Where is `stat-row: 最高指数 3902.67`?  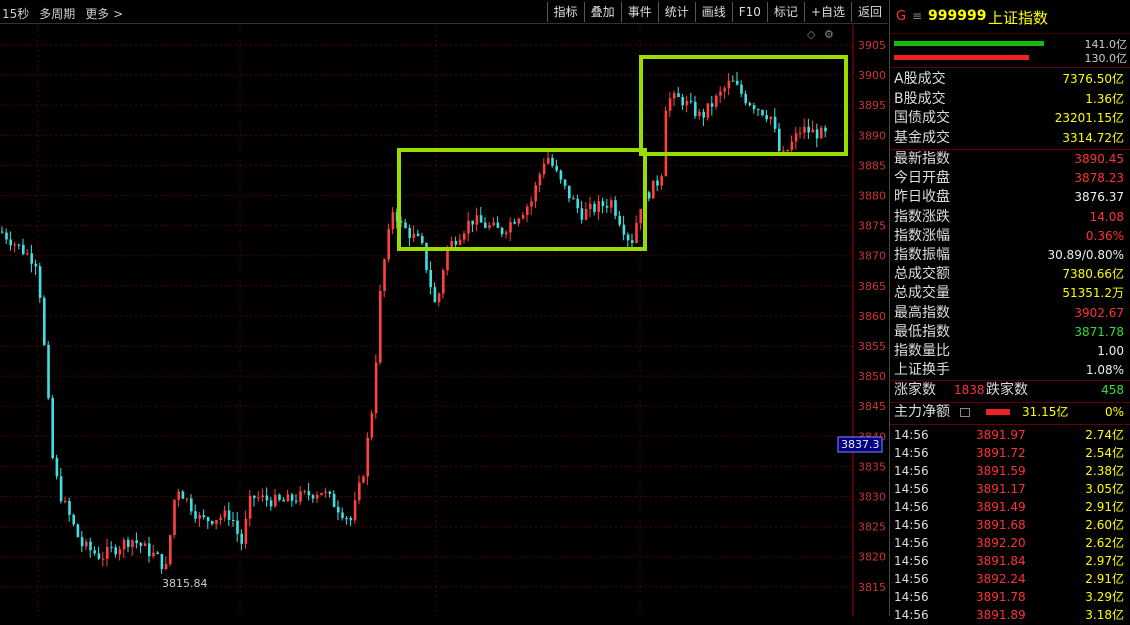 stat-row: 最高指数 3902.67 is located at coordinates (1009, 313).